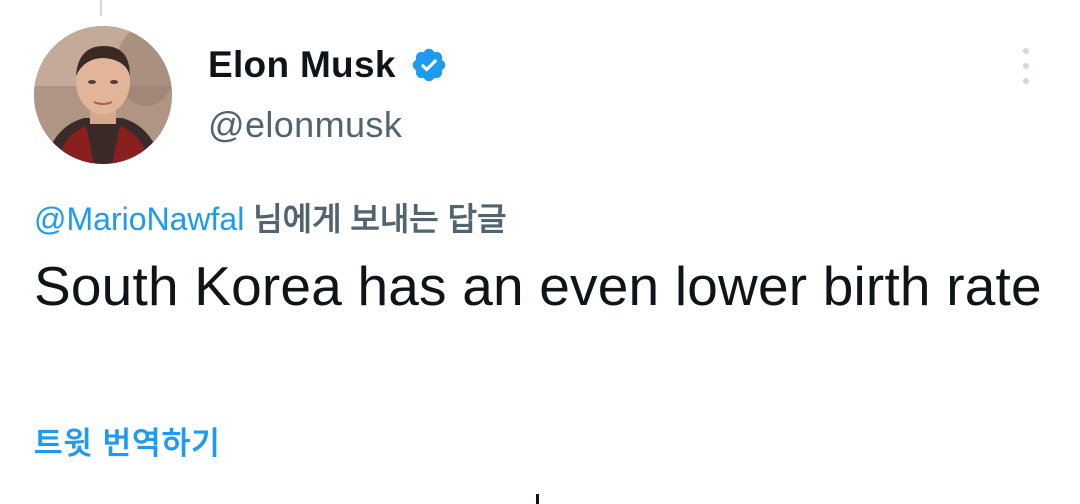 Image resolution: width=1080 pixels, height=504 pixels. I want to click on thread-connector-line, so click(101, 8).